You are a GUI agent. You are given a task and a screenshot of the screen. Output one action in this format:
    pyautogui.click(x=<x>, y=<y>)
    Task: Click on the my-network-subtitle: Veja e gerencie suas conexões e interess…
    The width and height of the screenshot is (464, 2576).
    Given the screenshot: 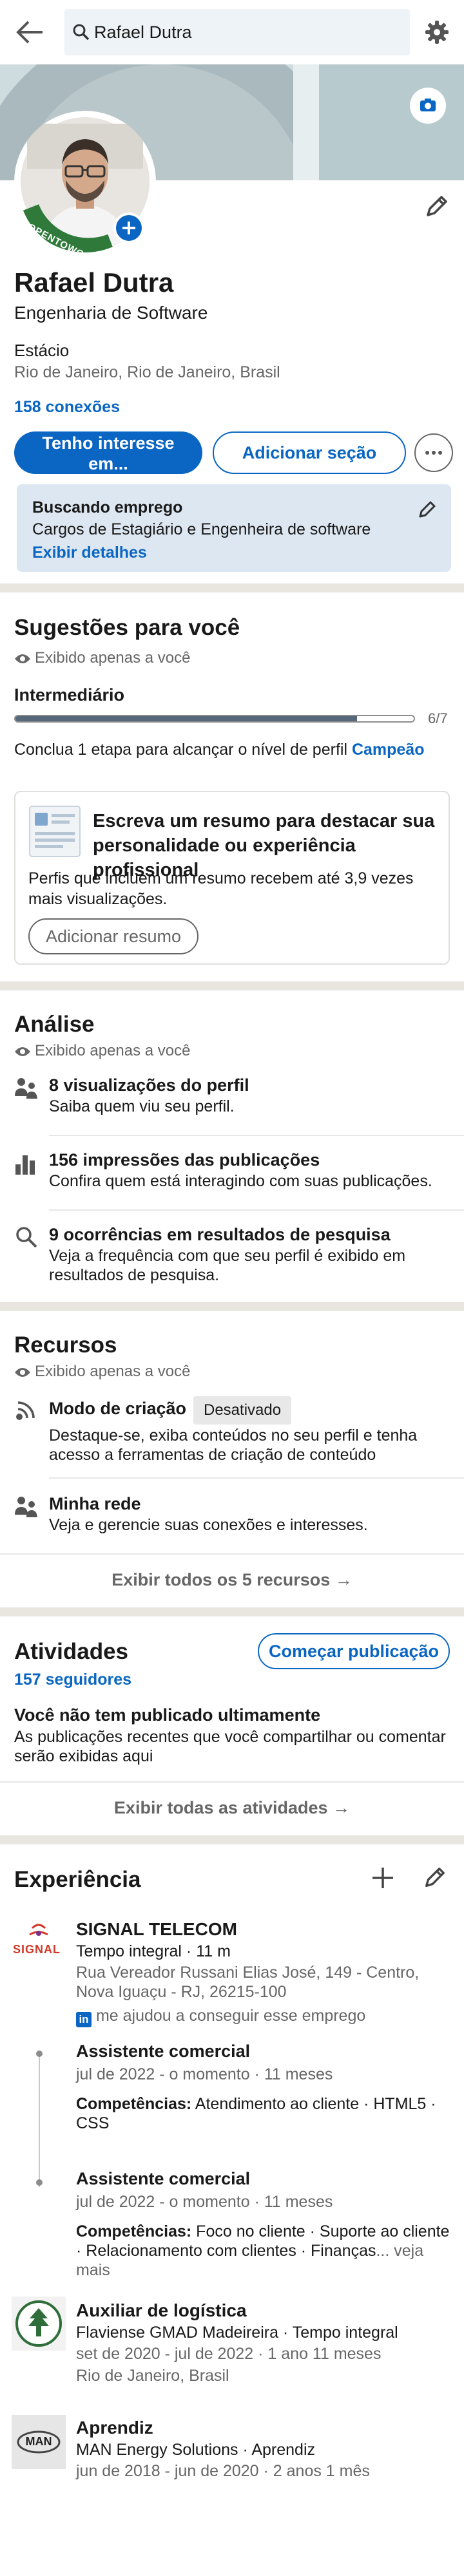 What is the action you would take?
    pyautogui.click(x=209, y=1525)
    